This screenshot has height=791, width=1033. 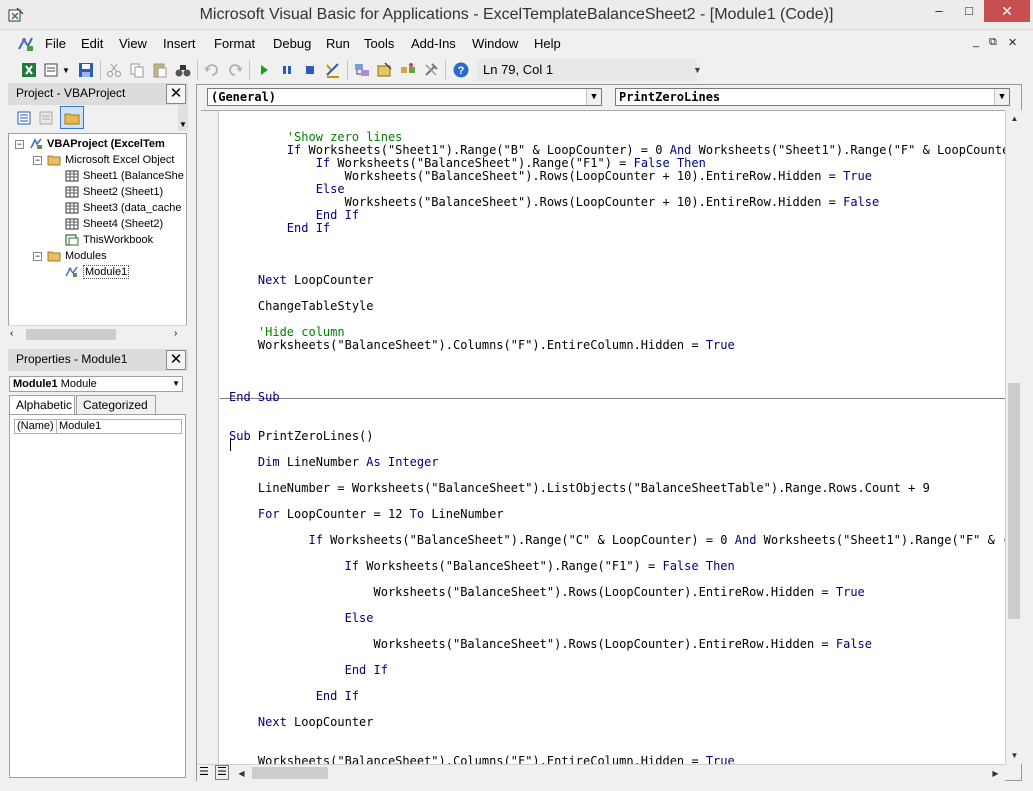 What do you see at coordinates (334, 462) in the screenshot?
I see `code-line: Dim LineNumber As Integer` at bounding box center [334, 462].